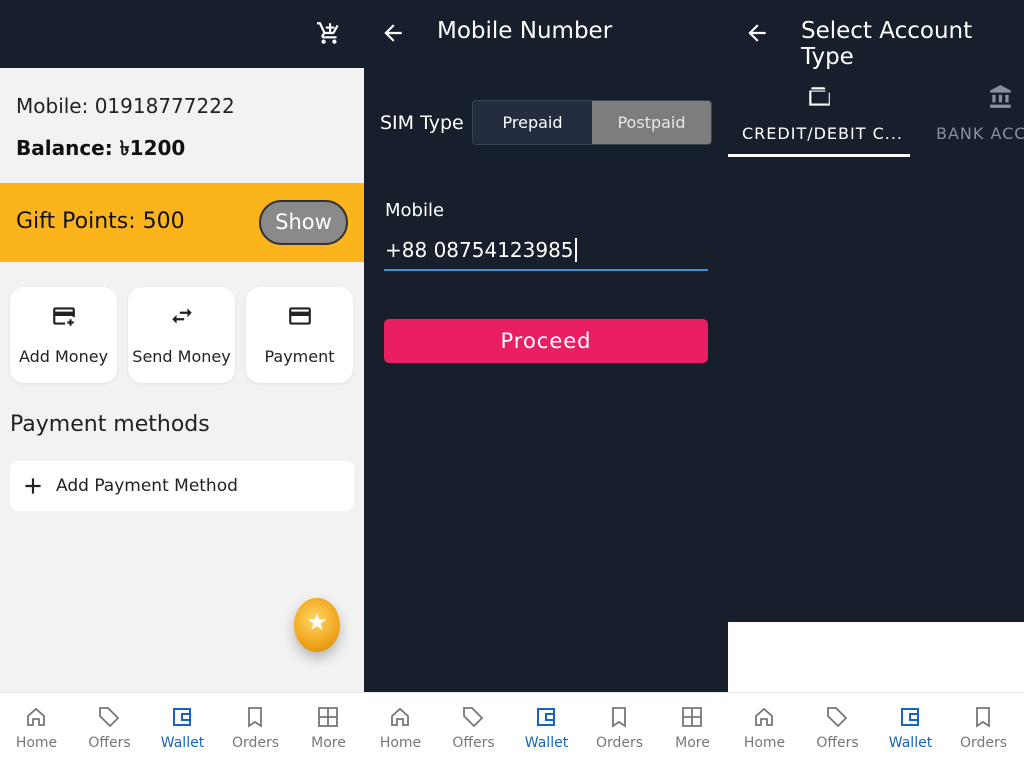 The image size is (1024, 769). What do you see at coordinates (110, 424) in the screenshot?
I see `payment-methods-heading: Payment methods` at bounding box center [110, 424].